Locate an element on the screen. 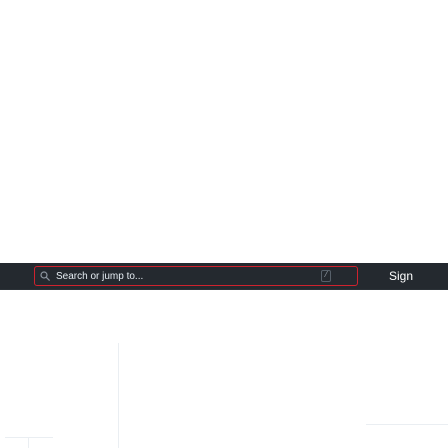 Image resolution: width=448 pixels, height=448 pixels. content-divider-vertical is located at coordinates (118, 395).